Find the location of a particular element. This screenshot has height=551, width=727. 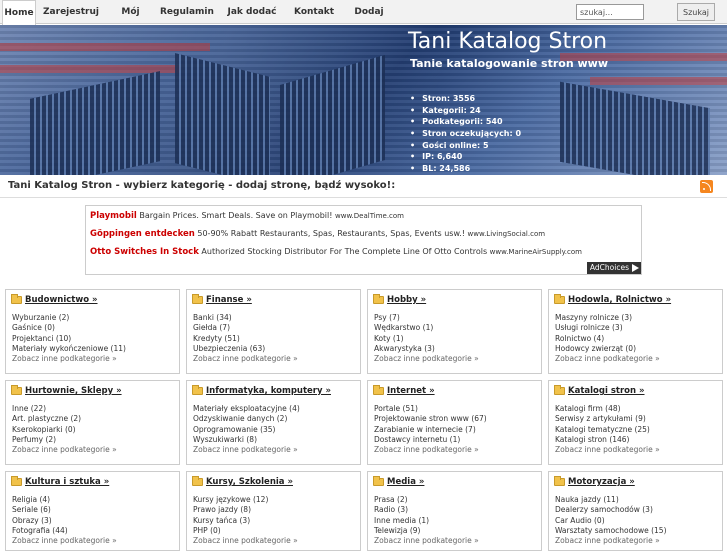

rss-icon is located at coordinates (706, 186).